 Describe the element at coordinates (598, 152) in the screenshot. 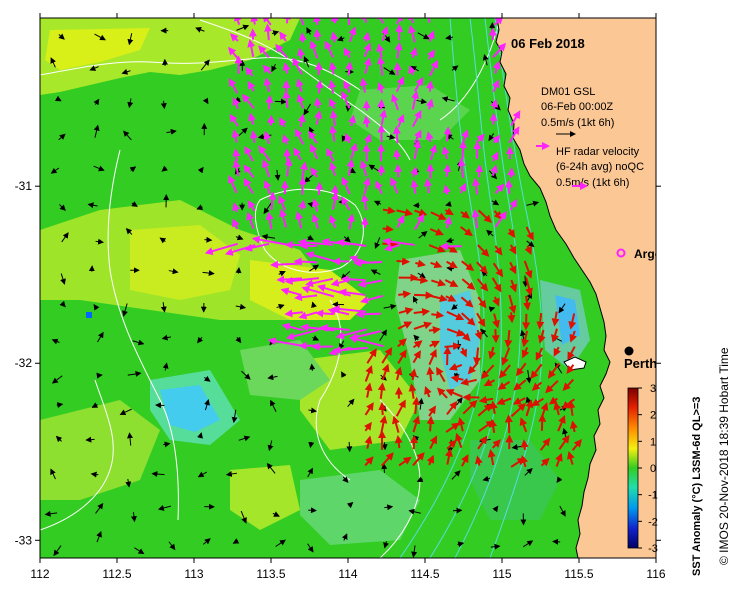

I see `legend-radar-line1: HF radar velocity` at that location.